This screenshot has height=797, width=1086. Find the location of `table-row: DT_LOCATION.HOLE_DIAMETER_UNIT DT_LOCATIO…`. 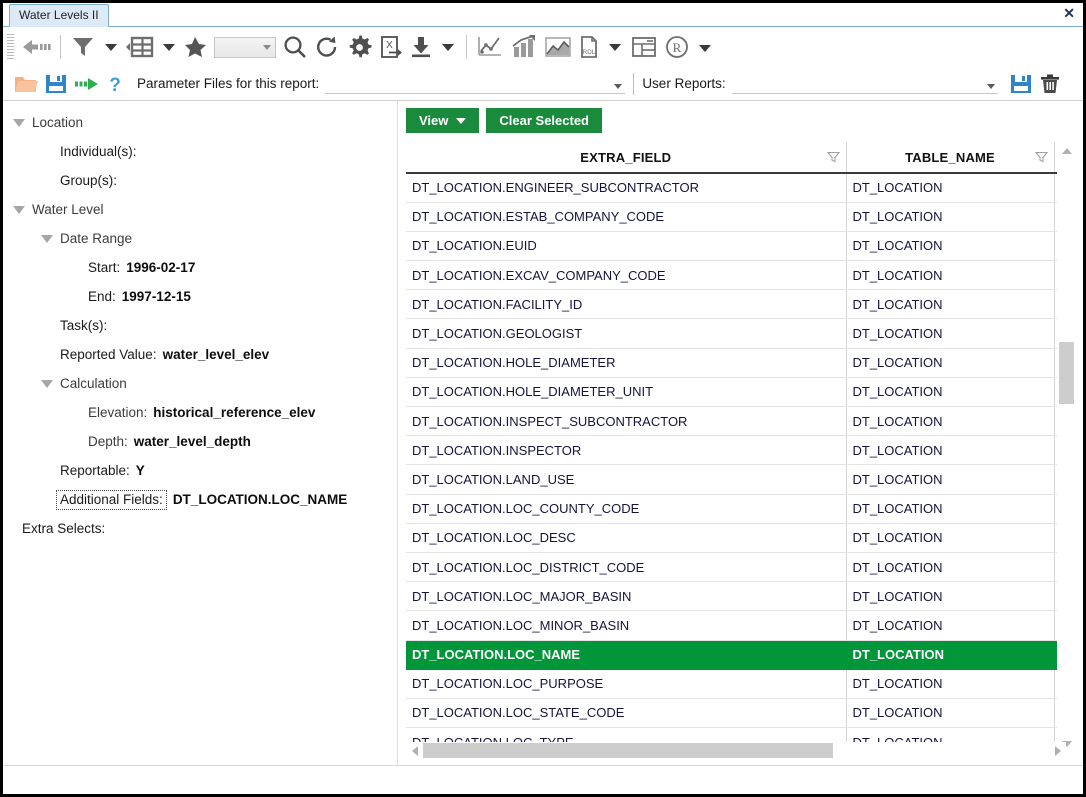

table-row: DT_LOCATION.HOLE_DIAMETER_UNIT DT_LOCATIO… is located at coordinates (740, 392).